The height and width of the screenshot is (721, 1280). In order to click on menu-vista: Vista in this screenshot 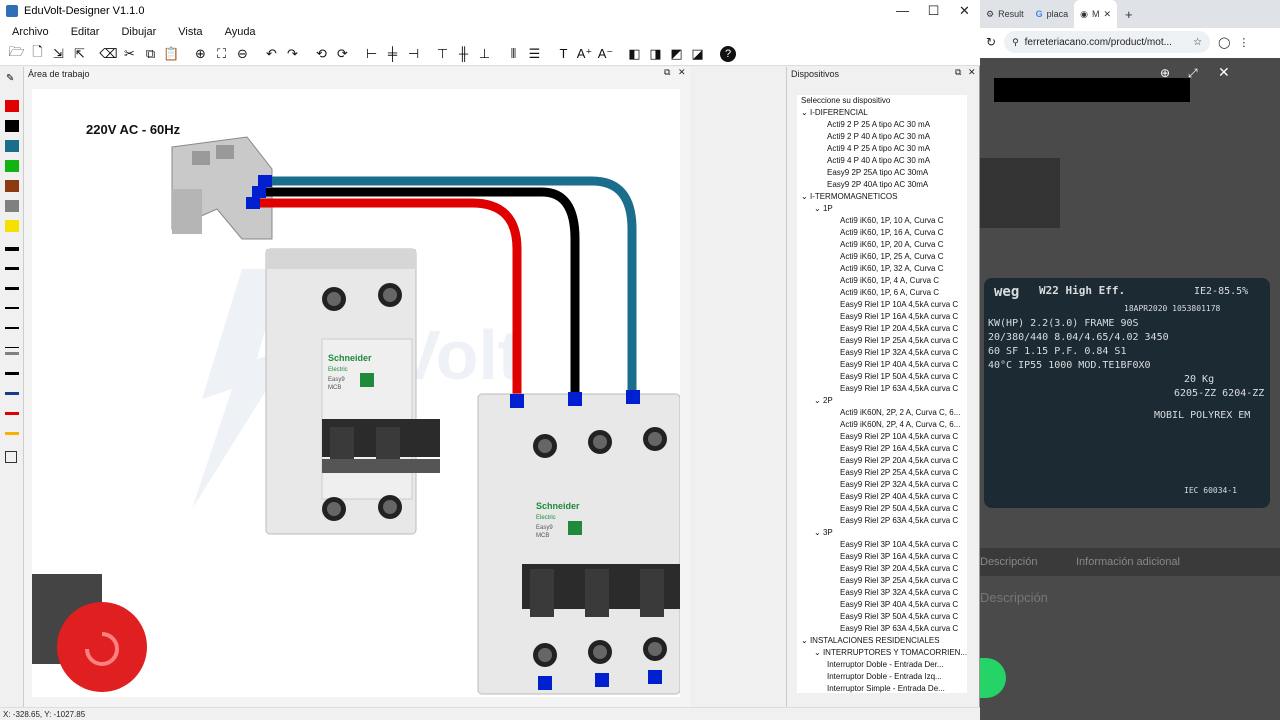, I will do `click(193, 32)`.